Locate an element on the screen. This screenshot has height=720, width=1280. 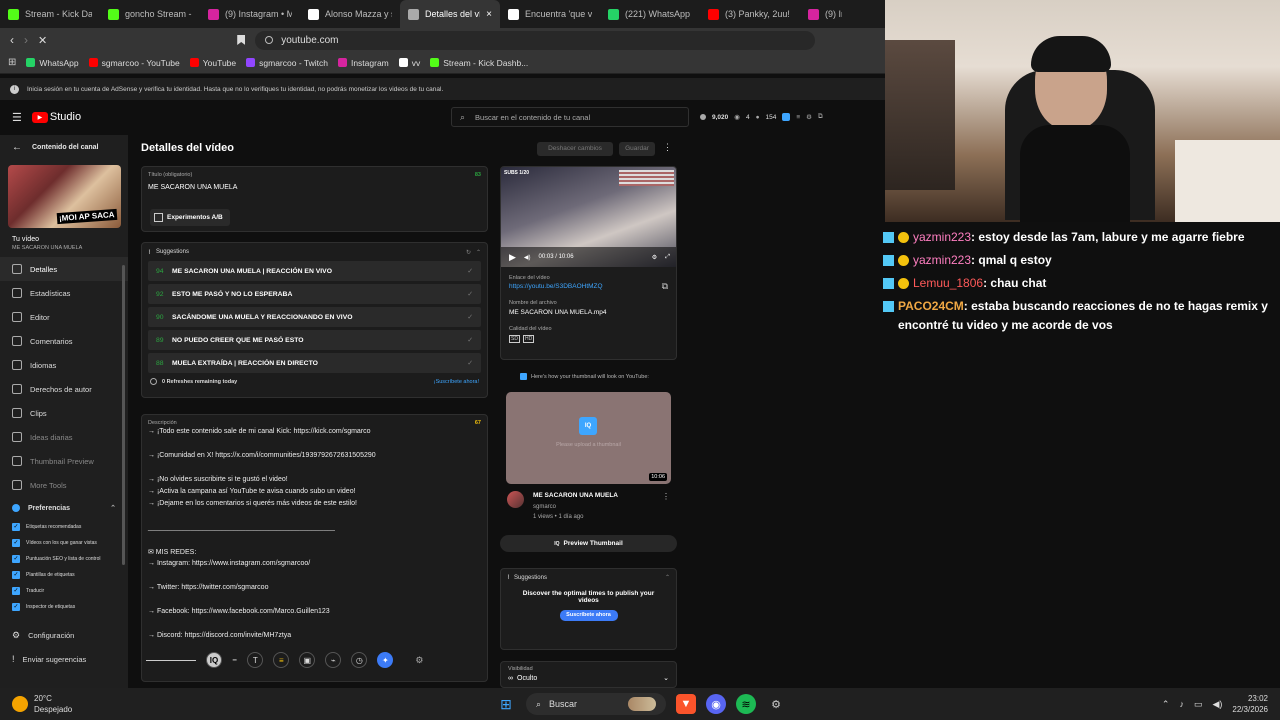
extension-icon is located at coordinates (786, 117).